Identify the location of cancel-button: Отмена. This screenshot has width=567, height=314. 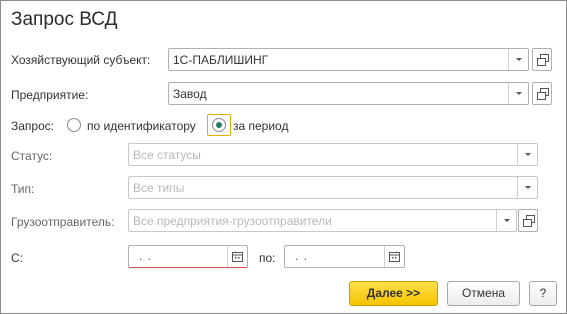
(483, 293).